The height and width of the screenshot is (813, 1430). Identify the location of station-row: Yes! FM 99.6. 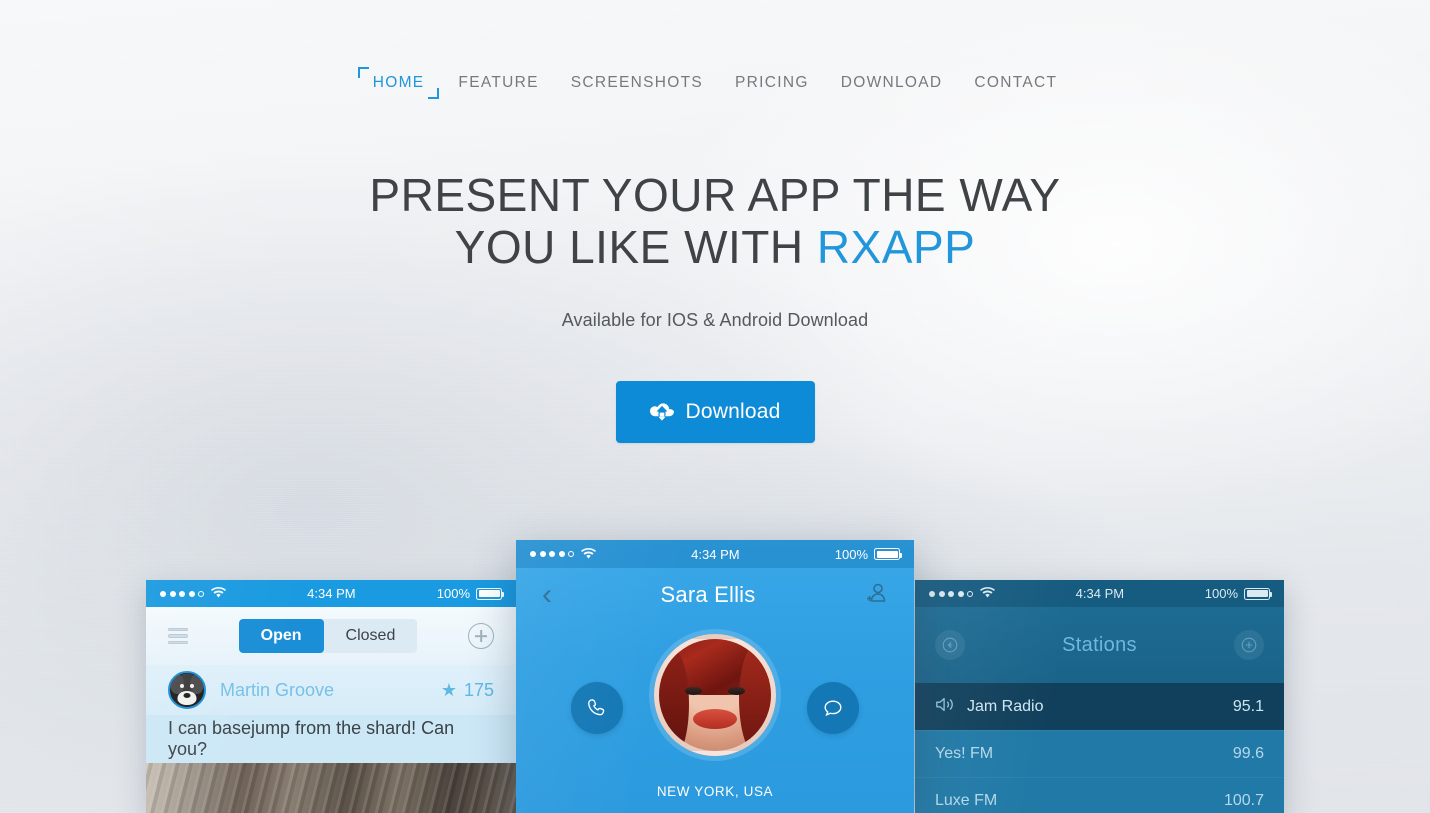
(1099, 753).